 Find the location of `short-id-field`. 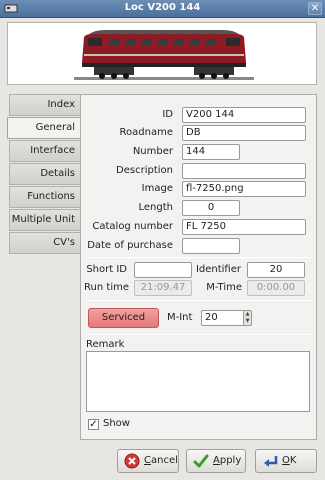

short-id-field is located at coordinates (163, 270).